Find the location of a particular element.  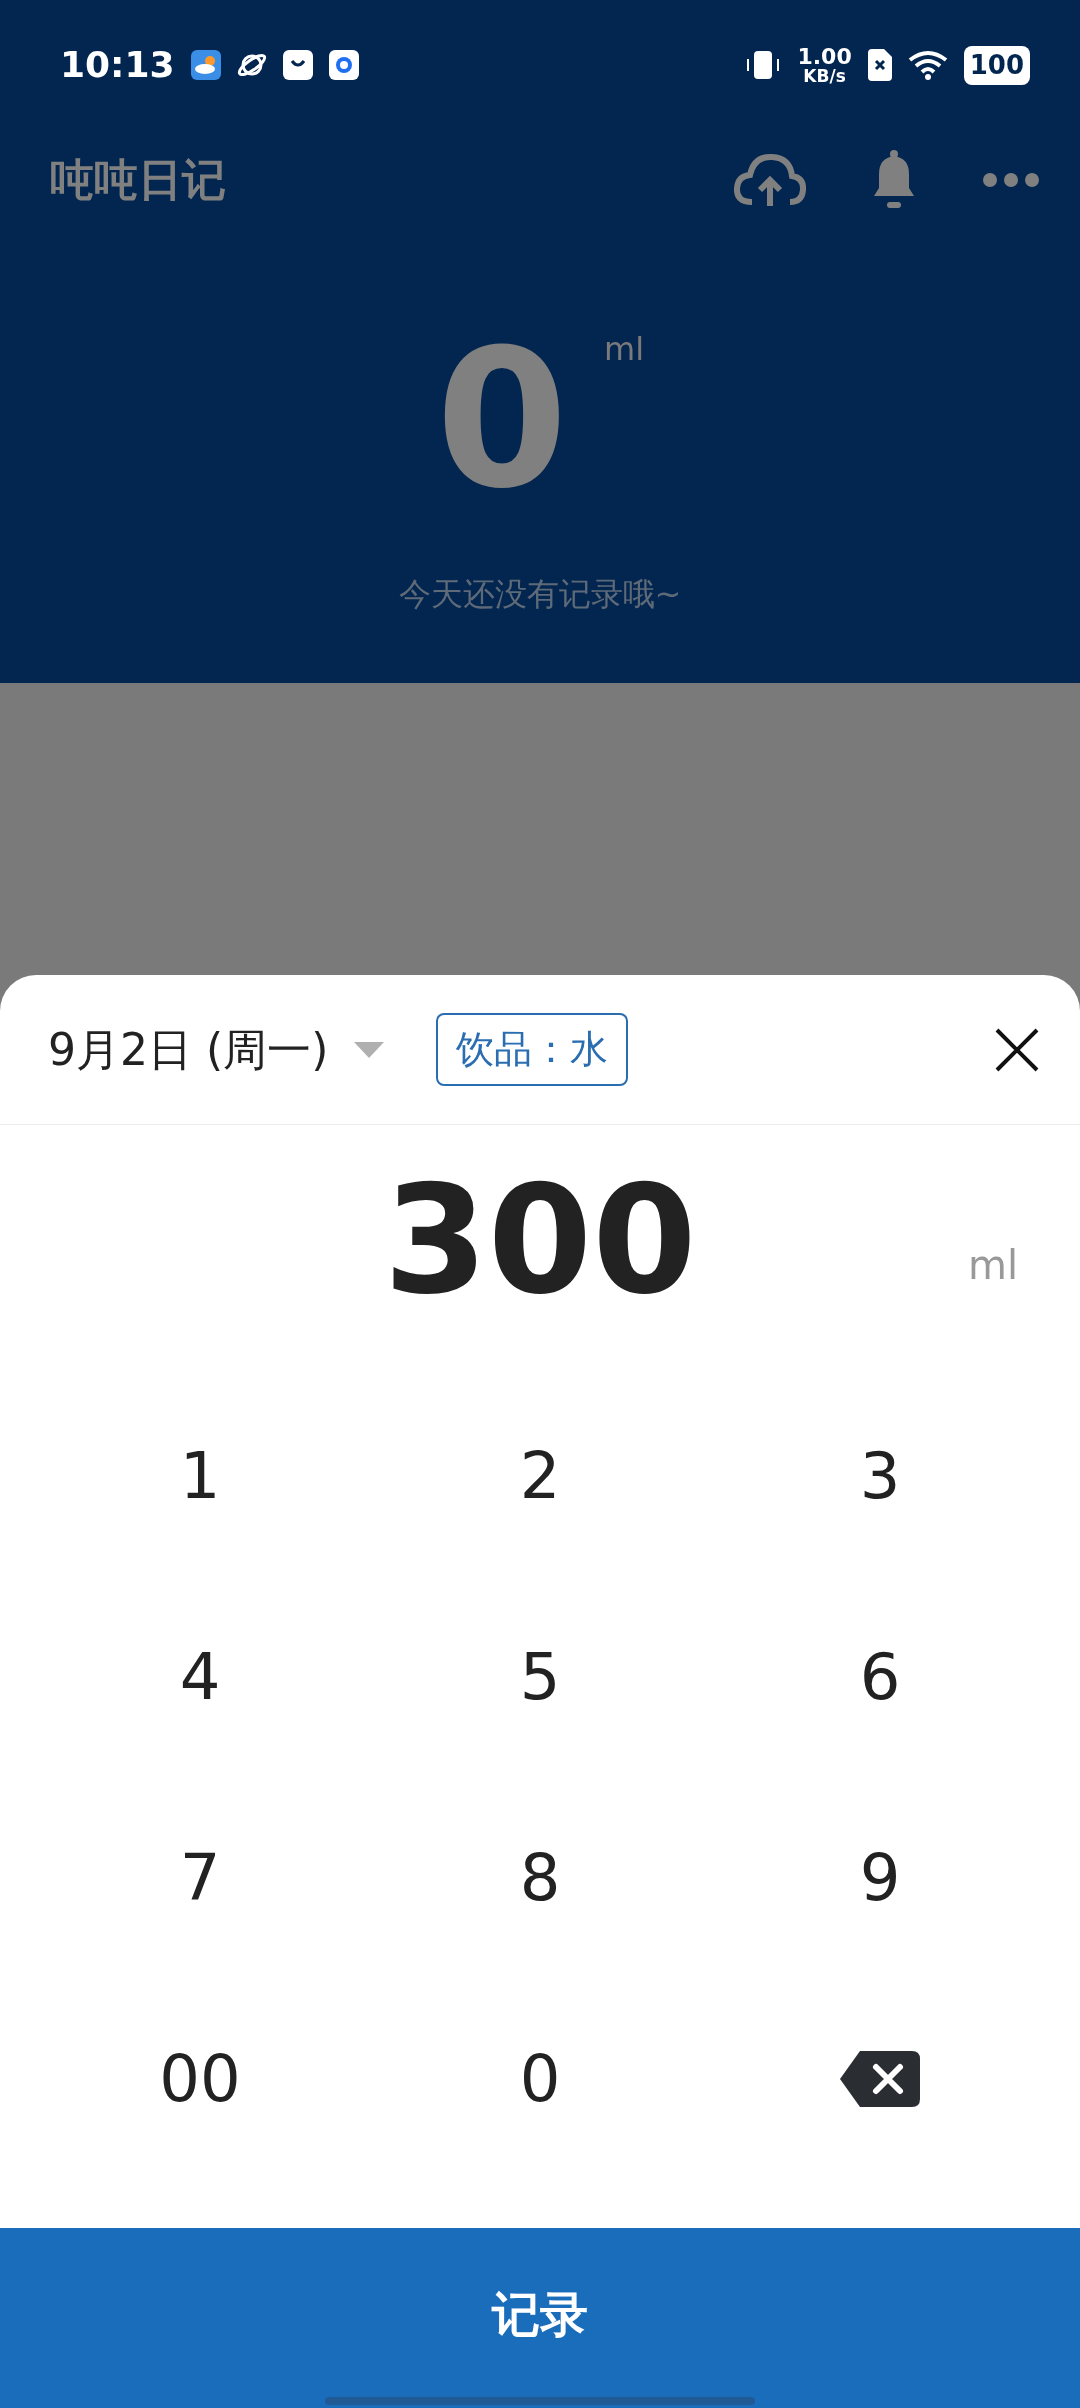

net-speed-value: 1.00 is located at coordinates (824, 56).